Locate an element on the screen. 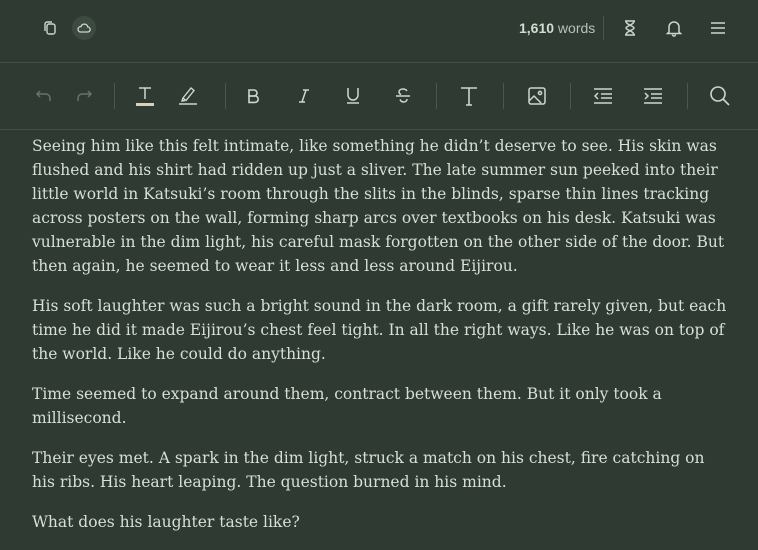 The width and height of the screenshot is (758, 550). bell-icon is located at coordinates (674, 28).